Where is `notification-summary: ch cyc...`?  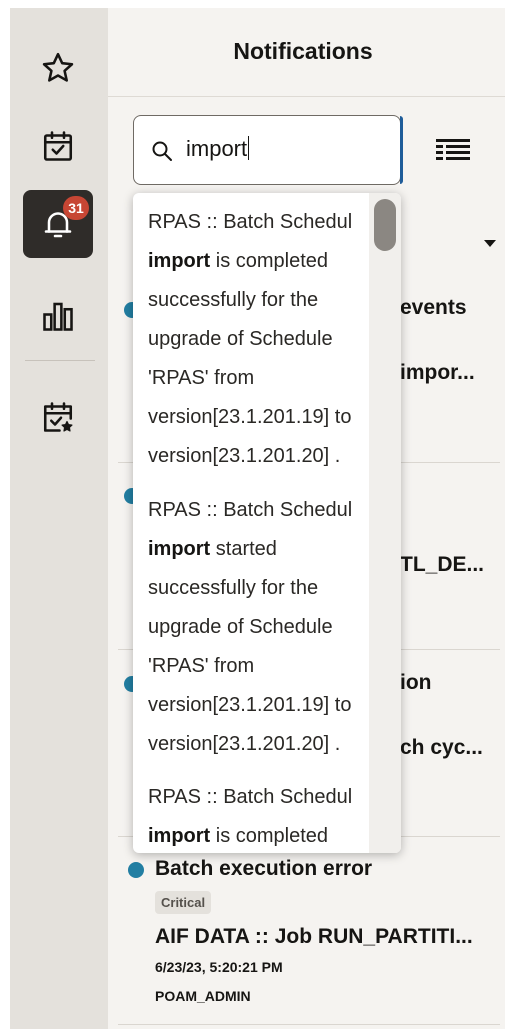
notification-summary: ch cyc... is located at coordinates (441, 747).